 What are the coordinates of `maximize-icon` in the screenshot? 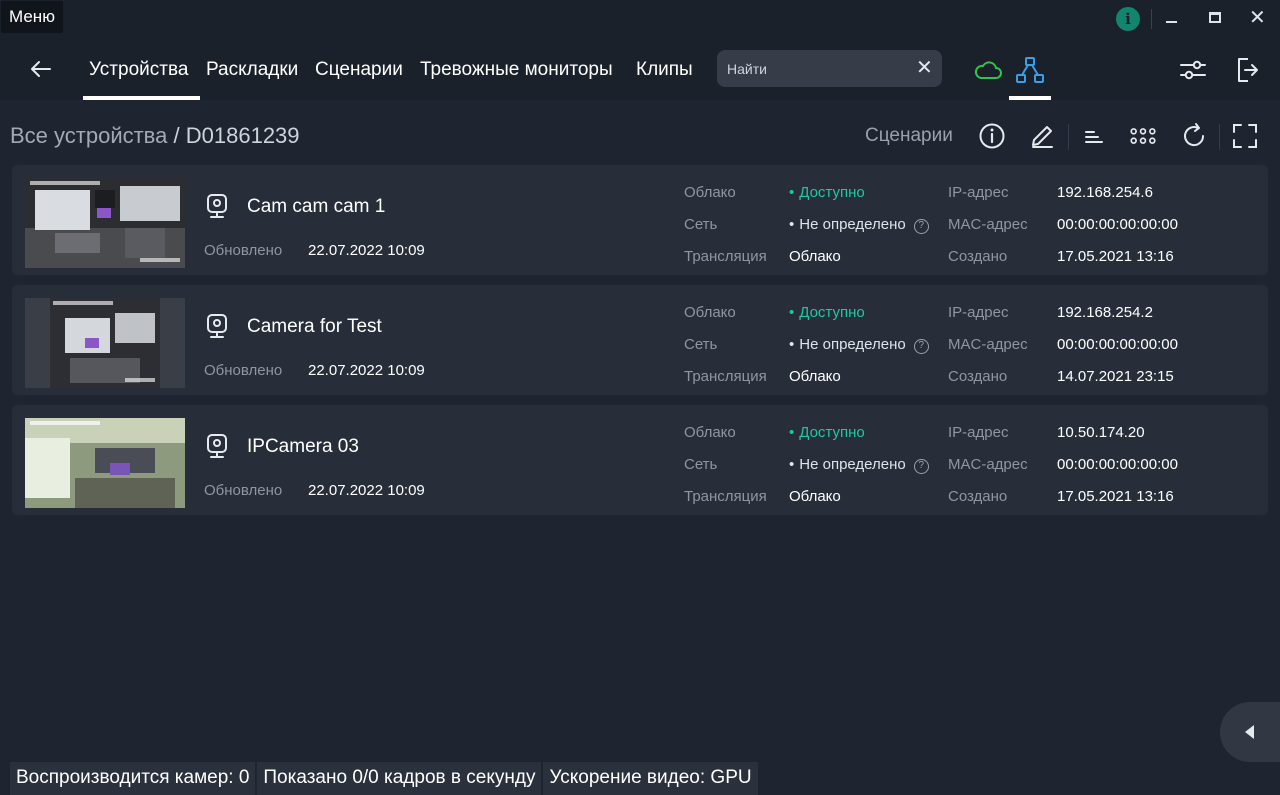 It's located at (1215, 17).